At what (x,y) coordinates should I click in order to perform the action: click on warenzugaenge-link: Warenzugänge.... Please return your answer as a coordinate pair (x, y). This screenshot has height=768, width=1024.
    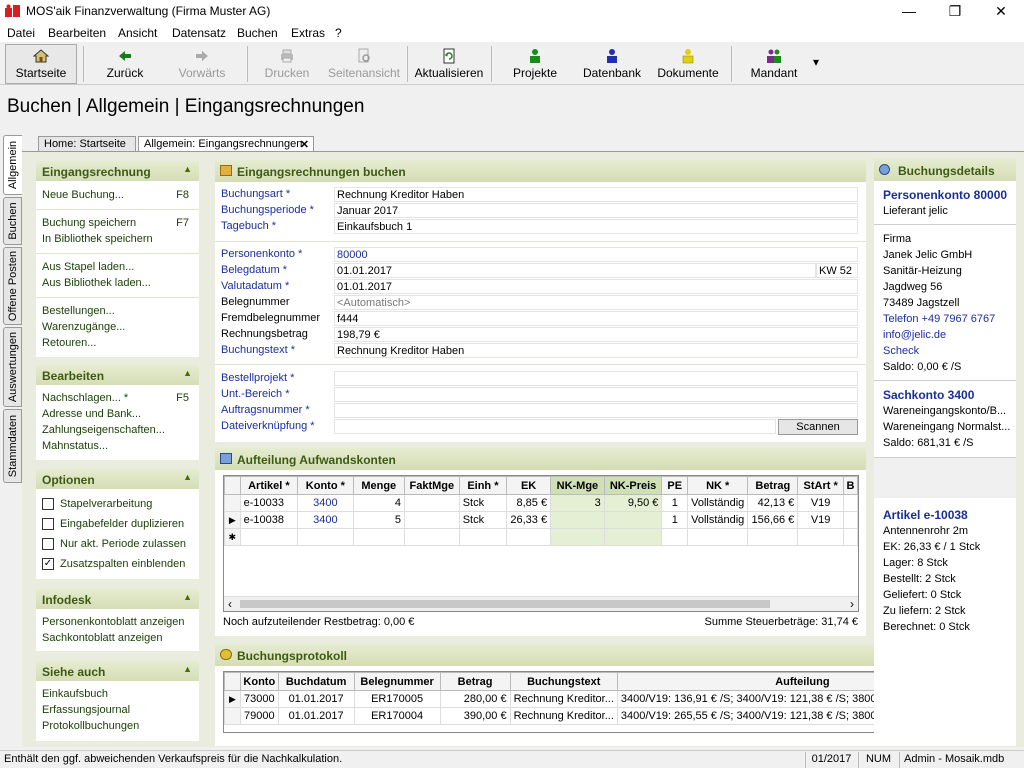
    Looking at the image, I should click on (83, 327).